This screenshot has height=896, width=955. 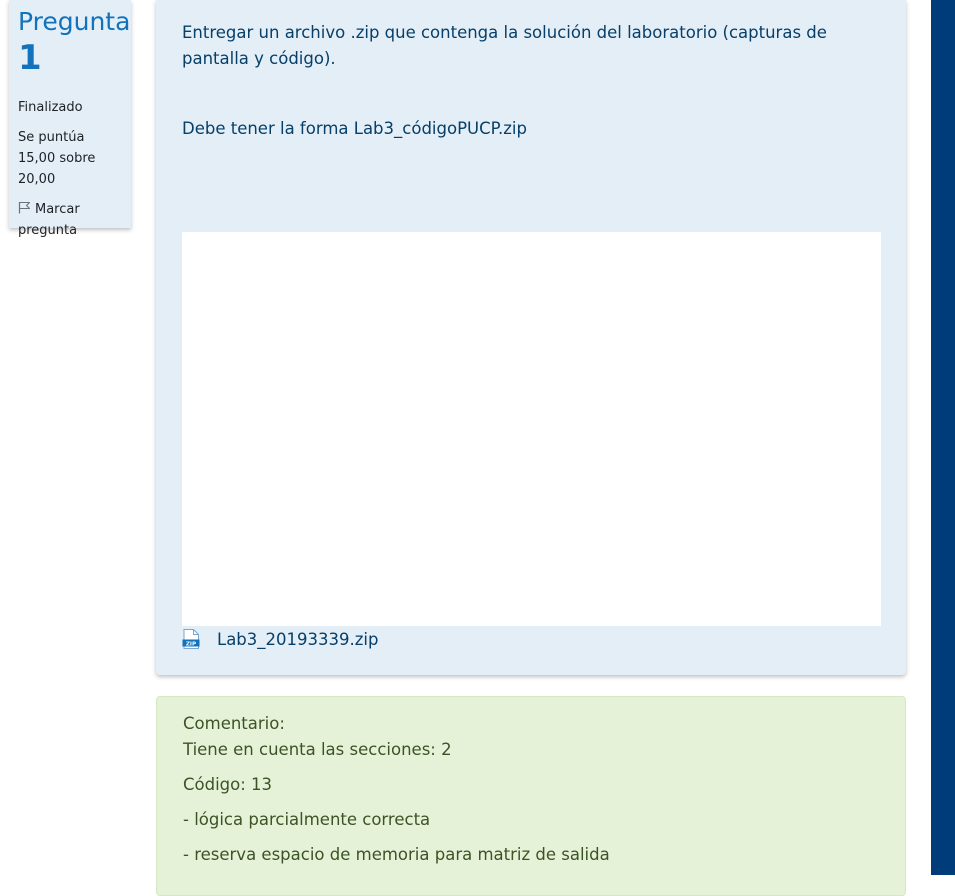 What do you see at coordinates (317, 749) in the screenshot?
I see `feedback-line: Tiene en cuenta las secciones: 2` at bounding box center [317, 749].